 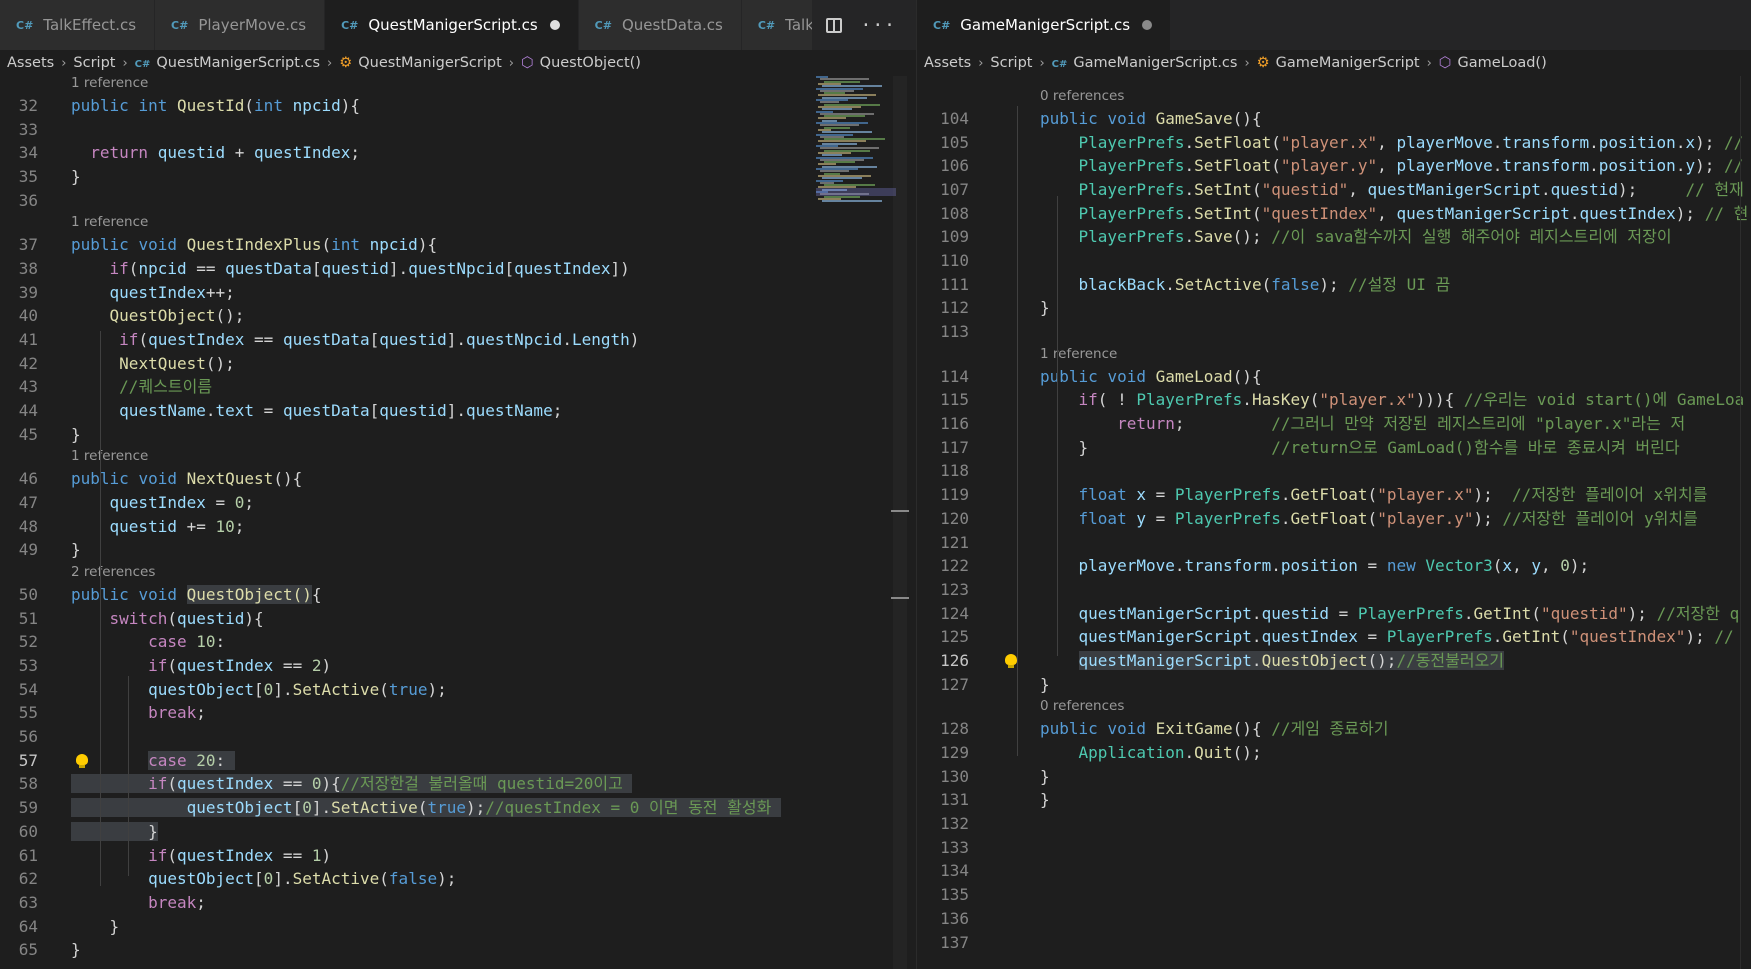 I want to click on breadcrumb-item: ⬡ QuestObject(), so click(x=581, y=63).